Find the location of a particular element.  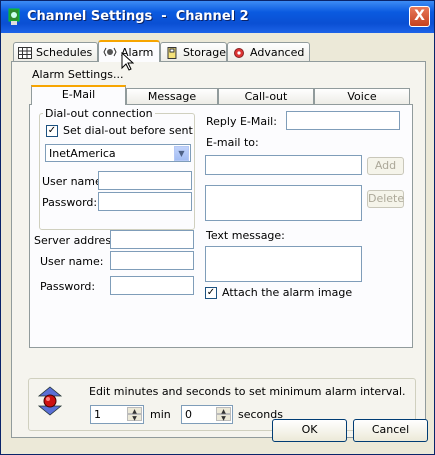

dialout-checkbox: ✓ is located at coordinates (52, 131).